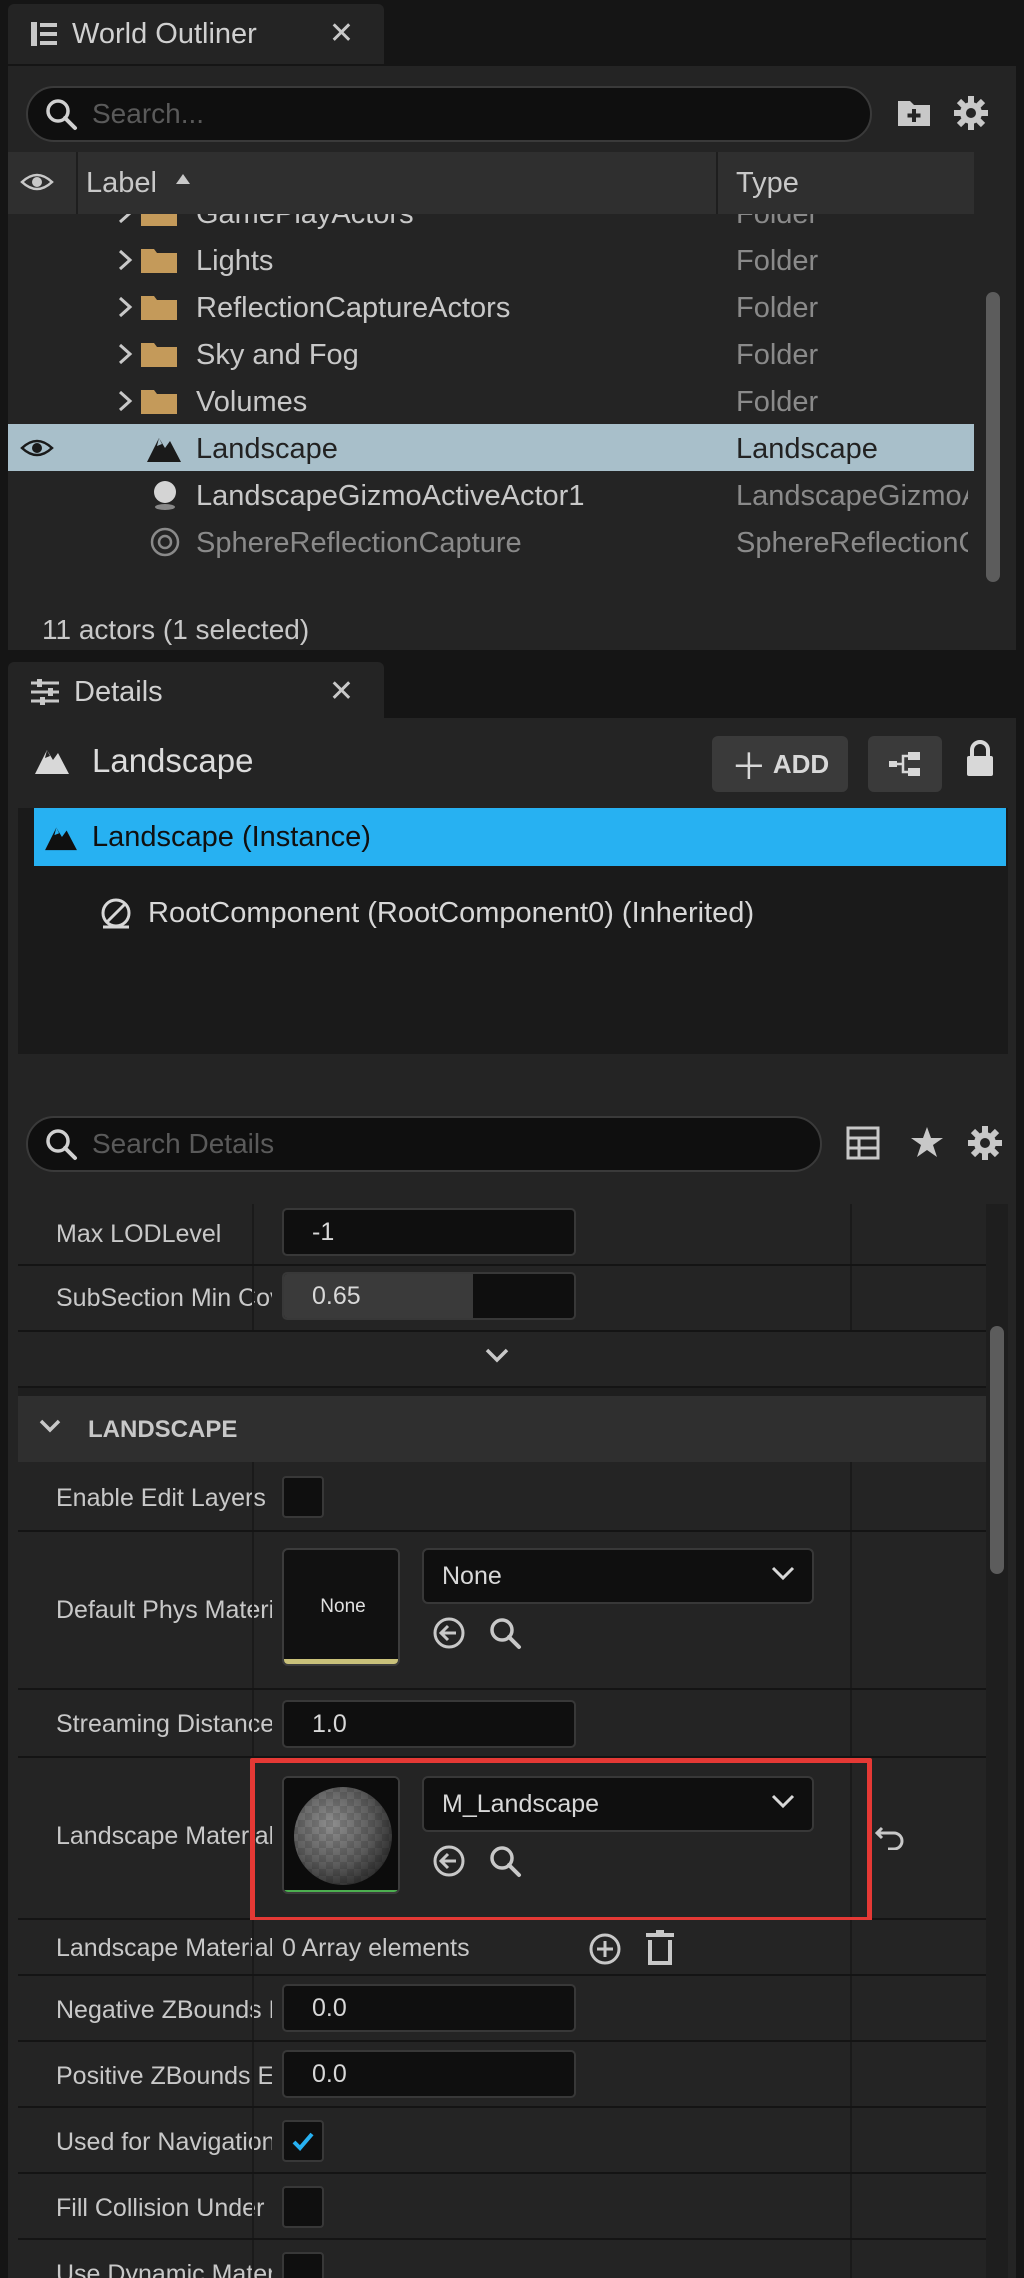 This screenshot has height=2278, width=1024. Describe the element at coordinates (660, 1948) in the screenshot. I see `trash-icon` at that location.